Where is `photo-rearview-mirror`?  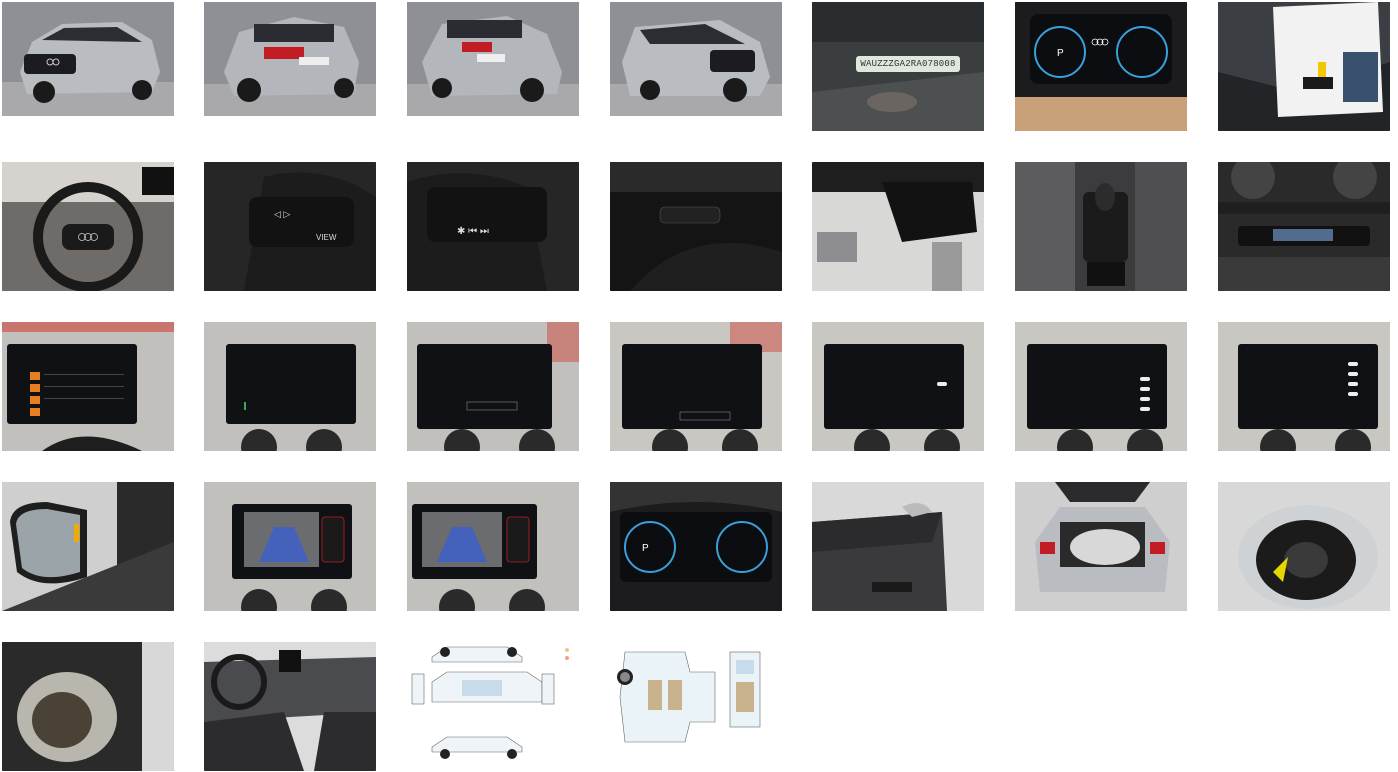
photo-rearview-mirror is located at coordinates (898, 226).